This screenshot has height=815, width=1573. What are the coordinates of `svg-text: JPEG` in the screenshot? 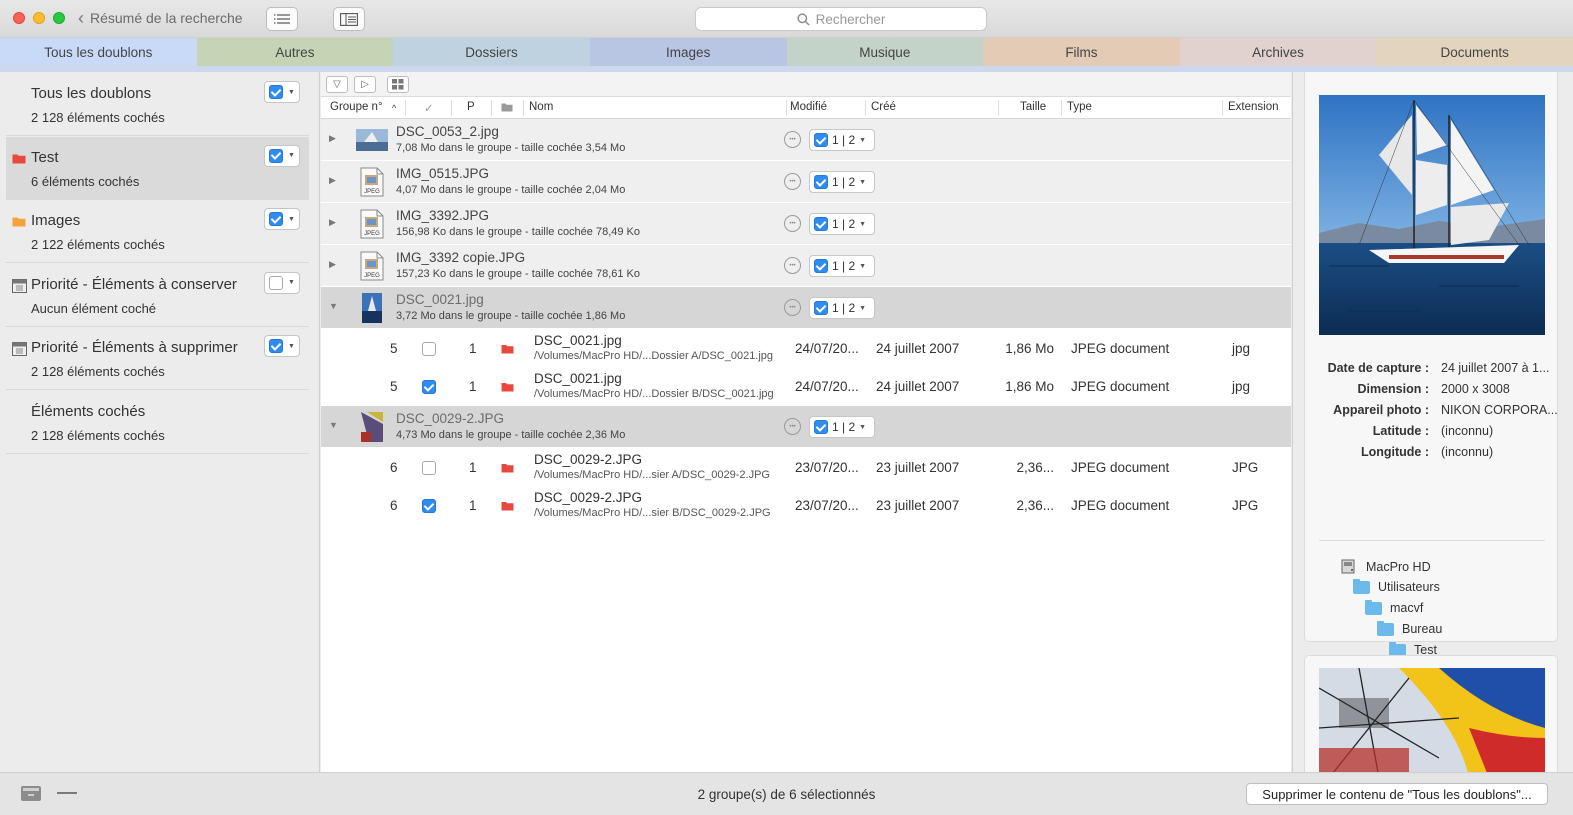 It's located at (372, 234).